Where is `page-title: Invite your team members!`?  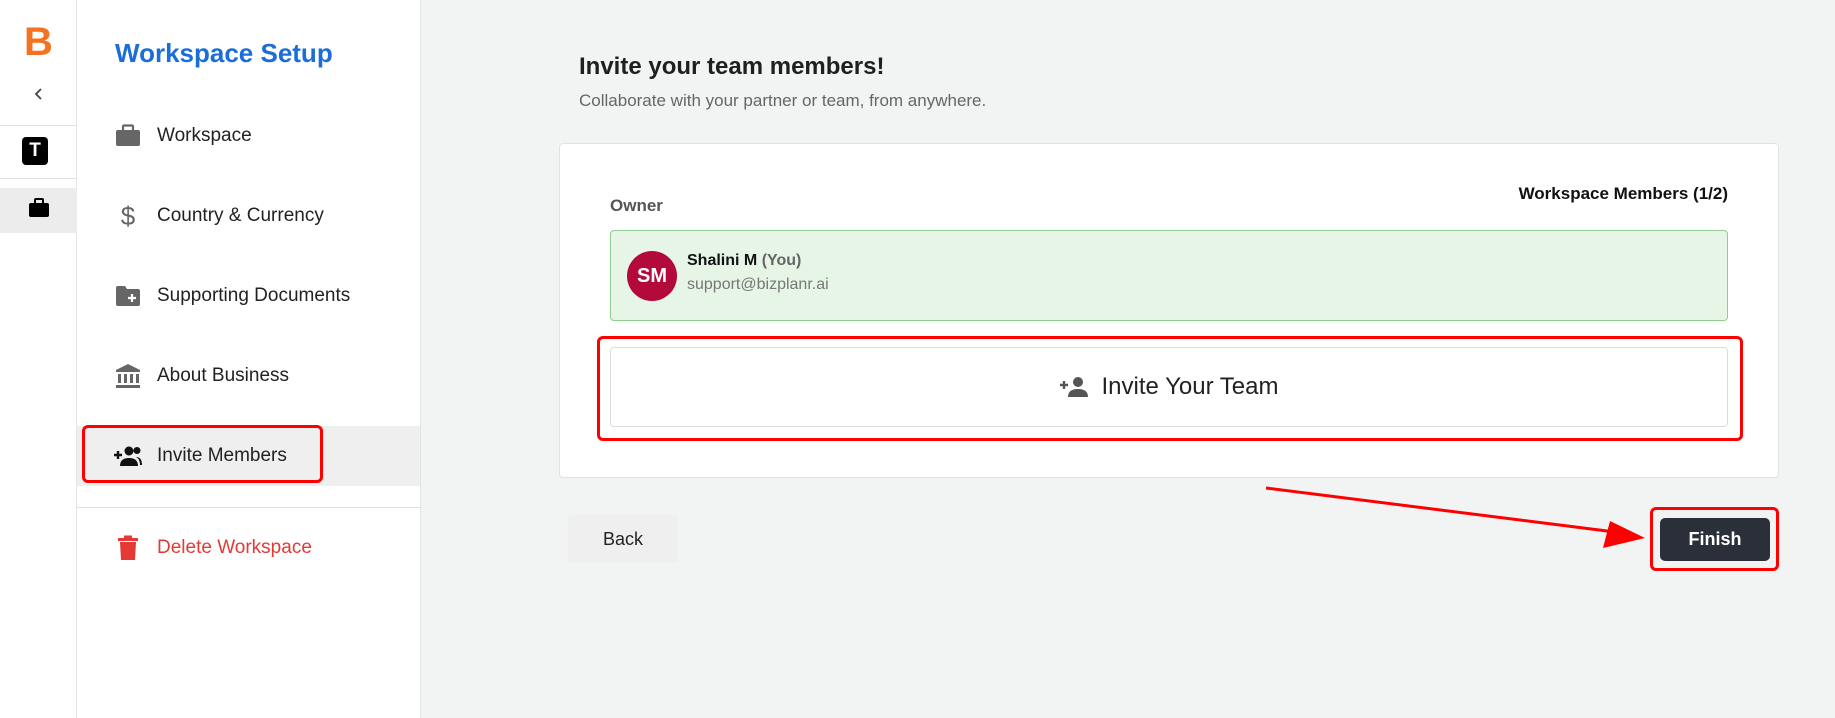 page-title: Invite your team members! is located at coordinates (732, 66).